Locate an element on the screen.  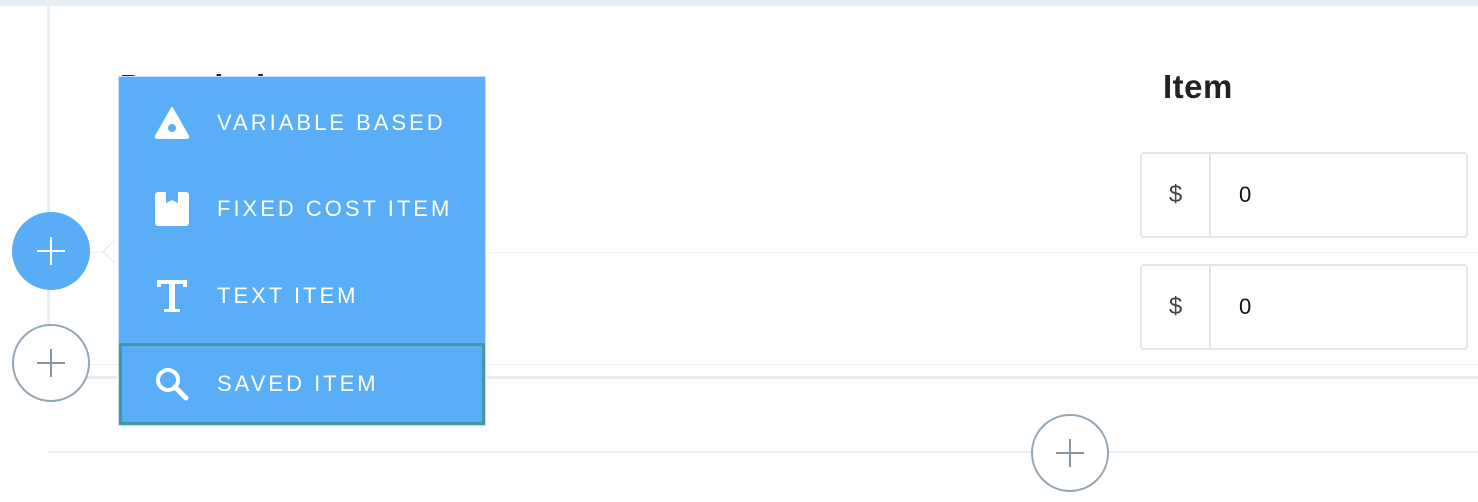
section-divider is located at coordinates (763, 452).